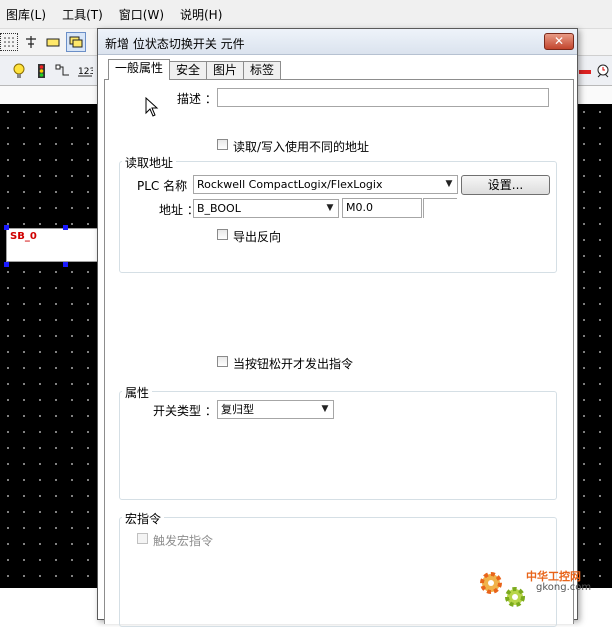 This screenshot has height=627, width=612. Describe the element at coordinates (219, 208) in the screenshot. I see `address-type-value: B_BOOL` at that location.